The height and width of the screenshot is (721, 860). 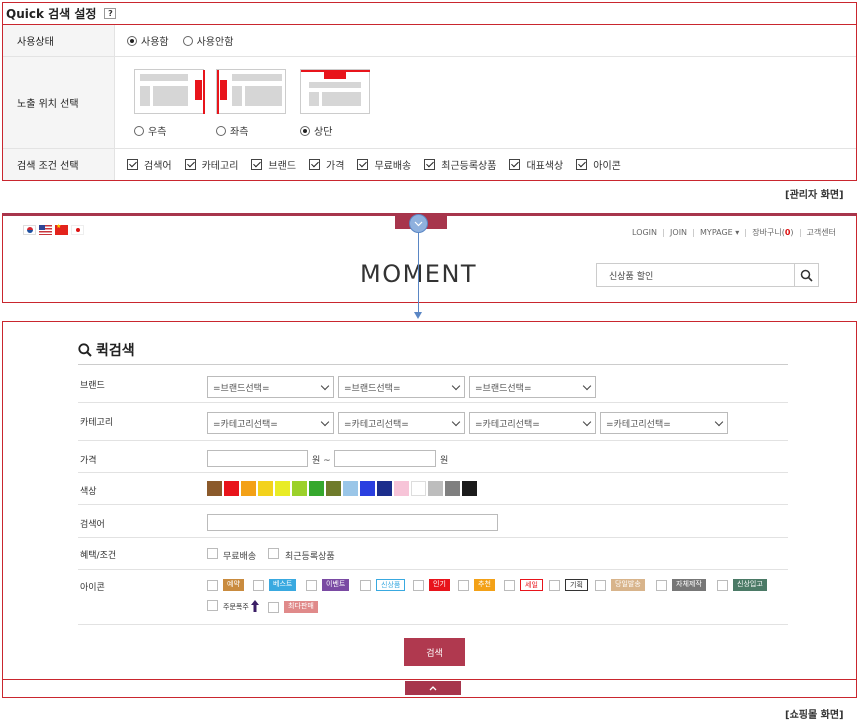 What do you see at coordinates (321, 461) in the screenshot?
I see `price-unit-from: 원 ~` at bounding box center [321, 461].